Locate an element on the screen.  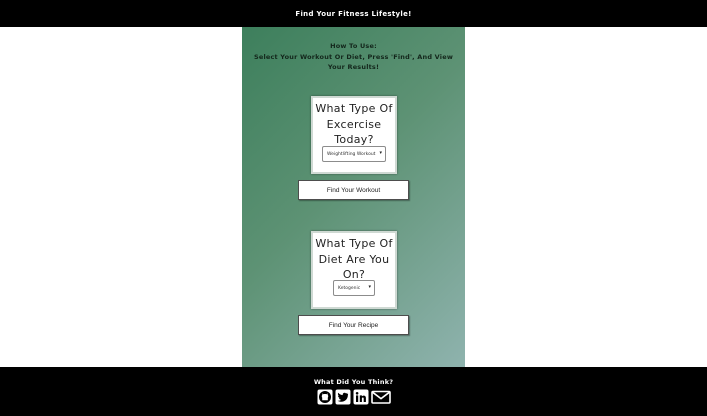
linkedin-icon is located at coordinates (361, 397).